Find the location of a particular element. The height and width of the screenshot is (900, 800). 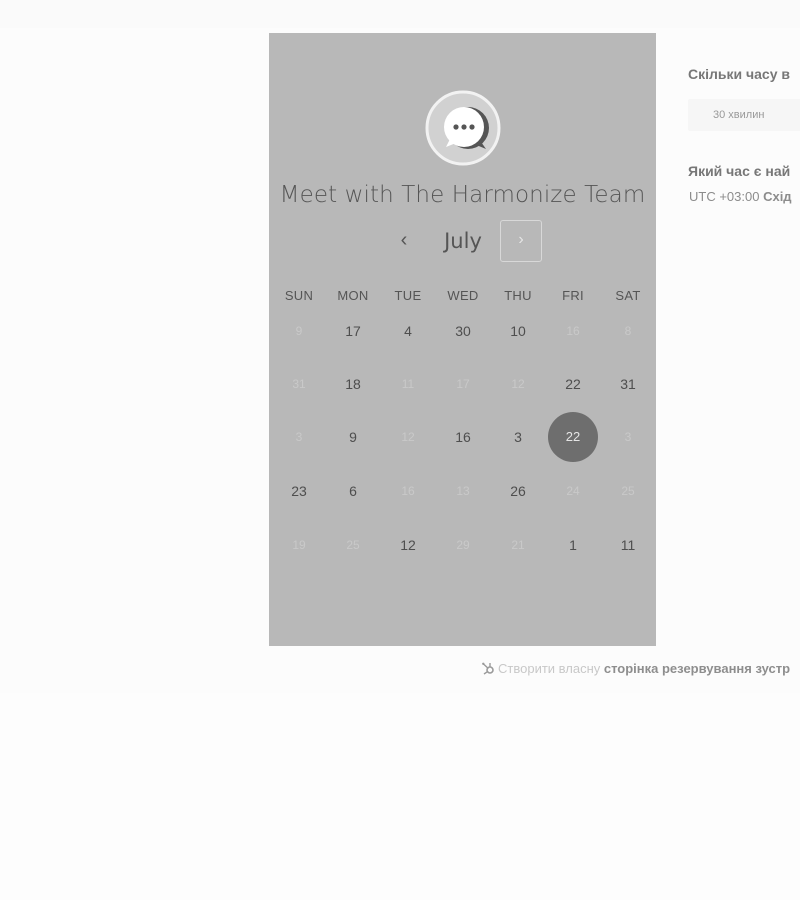

hubspot-sprocket-icon is located at coordinates (488, 668).